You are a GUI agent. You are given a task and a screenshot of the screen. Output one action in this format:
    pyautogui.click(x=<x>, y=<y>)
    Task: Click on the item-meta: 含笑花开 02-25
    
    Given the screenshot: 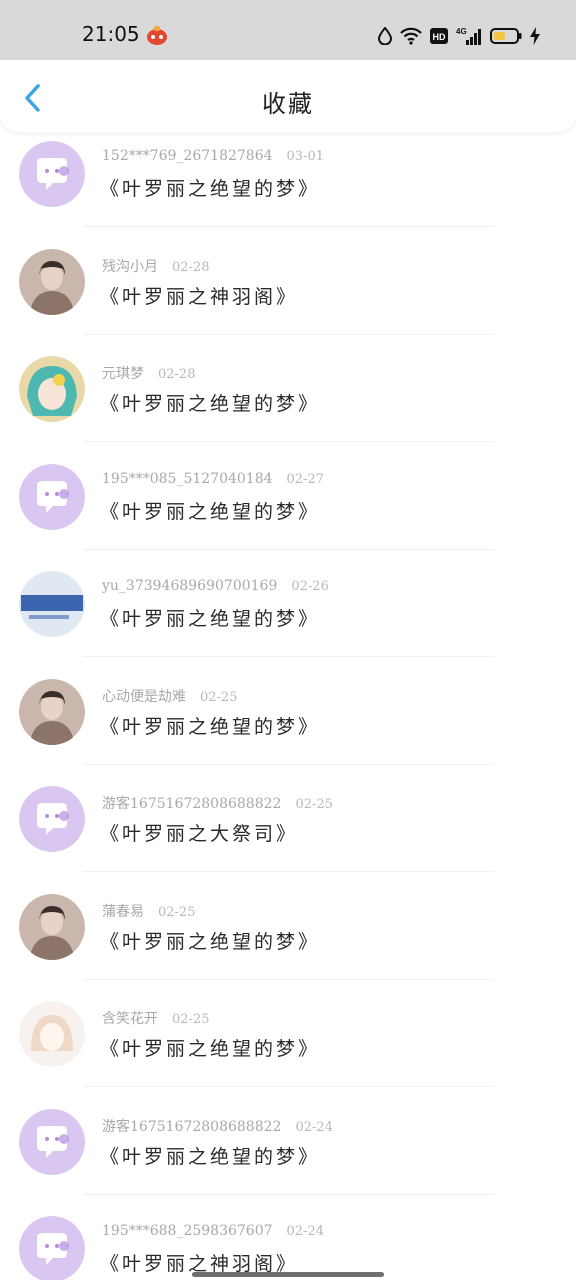 What is the action you would take?
    pyautogui.click(x=155, y=1018)
    